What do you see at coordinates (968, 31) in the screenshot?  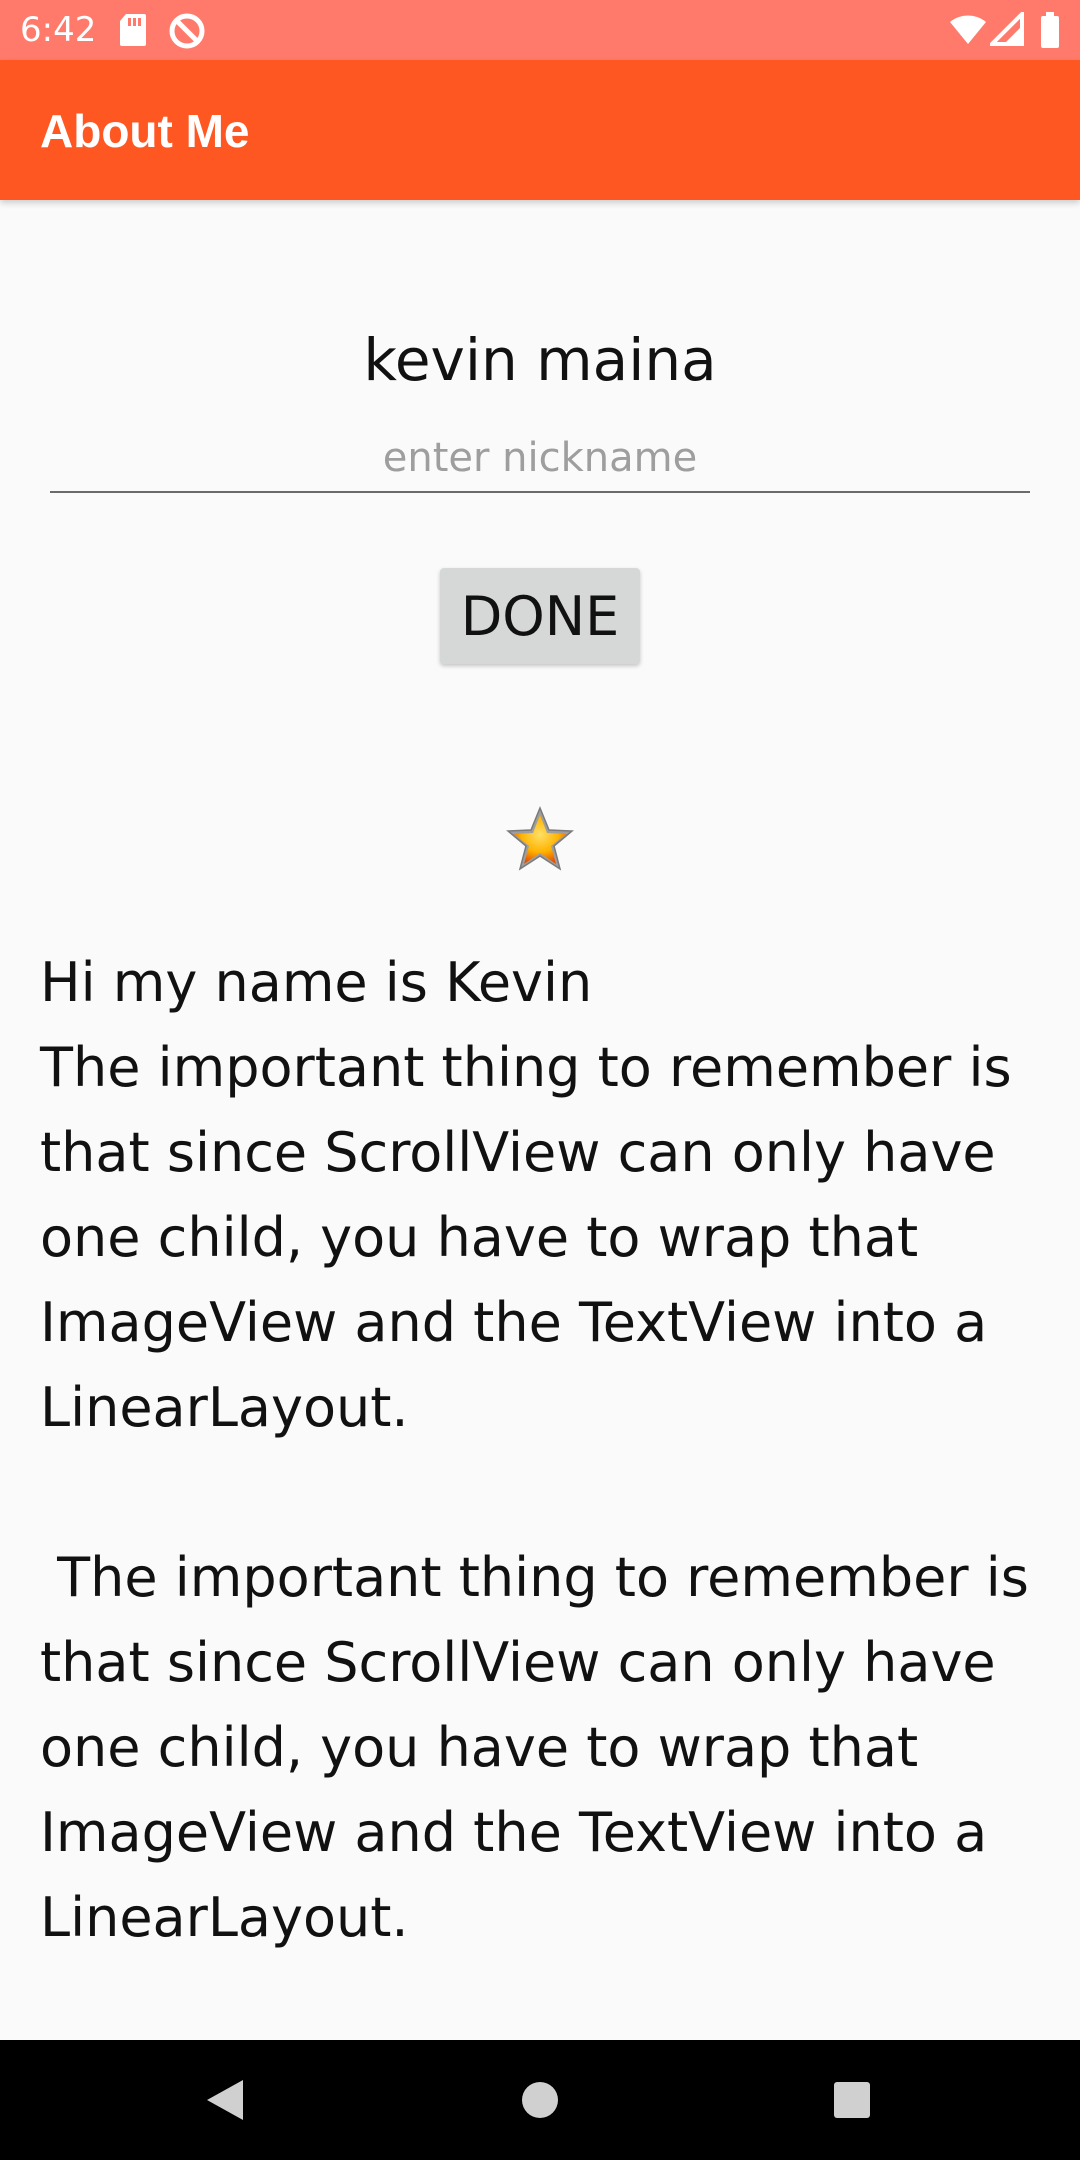 I see `wifi-icon` at bounding box center [968, 31].